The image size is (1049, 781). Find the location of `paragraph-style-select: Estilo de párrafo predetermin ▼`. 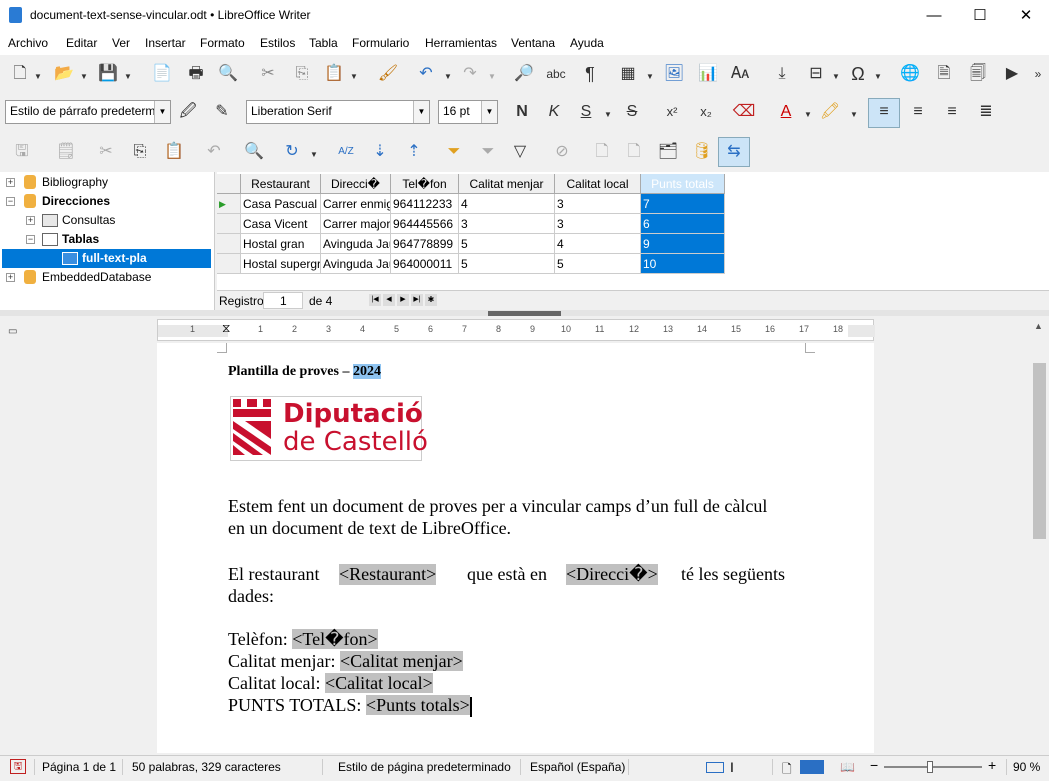

paragraph-style-select: Estilo de párrafo predetermin ▼ is located at coordinates (88, 112).